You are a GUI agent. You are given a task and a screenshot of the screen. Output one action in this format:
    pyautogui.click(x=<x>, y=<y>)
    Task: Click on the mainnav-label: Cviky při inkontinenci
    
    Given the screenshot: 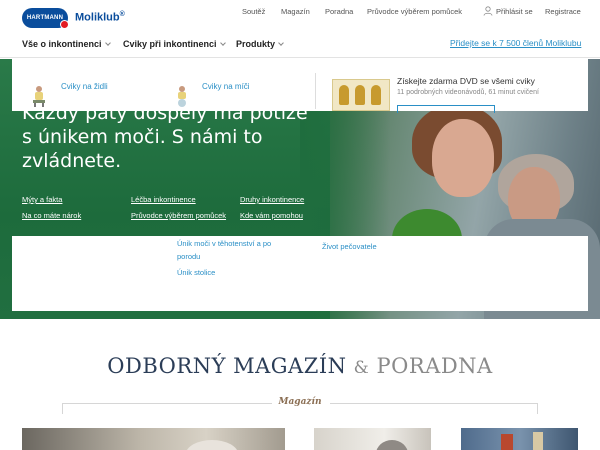 What is the action you would take?
    pyautogui.click(x=170, y=44)
    